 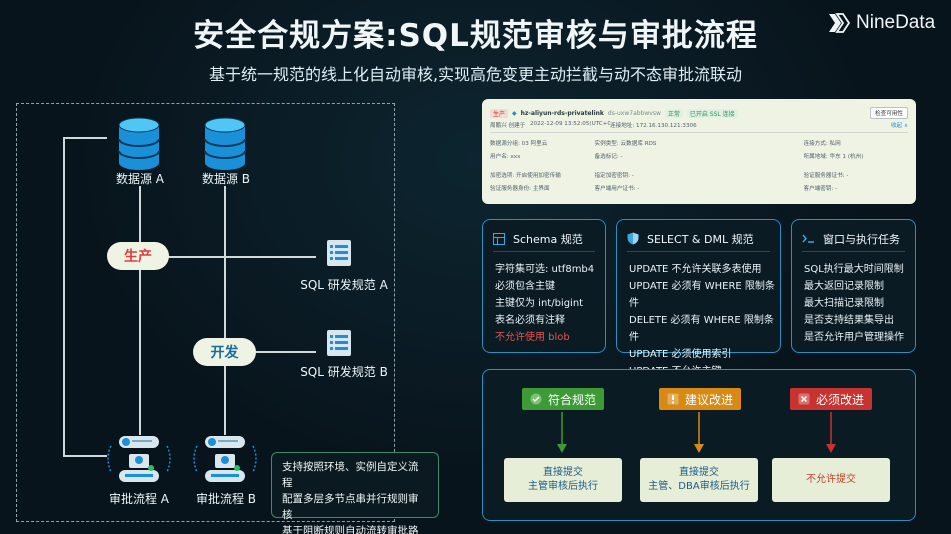 What do you see at coordinates (712, 113) in the screenshot?
I see `ssl-status: 已开启 SSL 连接` at bounding box center [712, 113].